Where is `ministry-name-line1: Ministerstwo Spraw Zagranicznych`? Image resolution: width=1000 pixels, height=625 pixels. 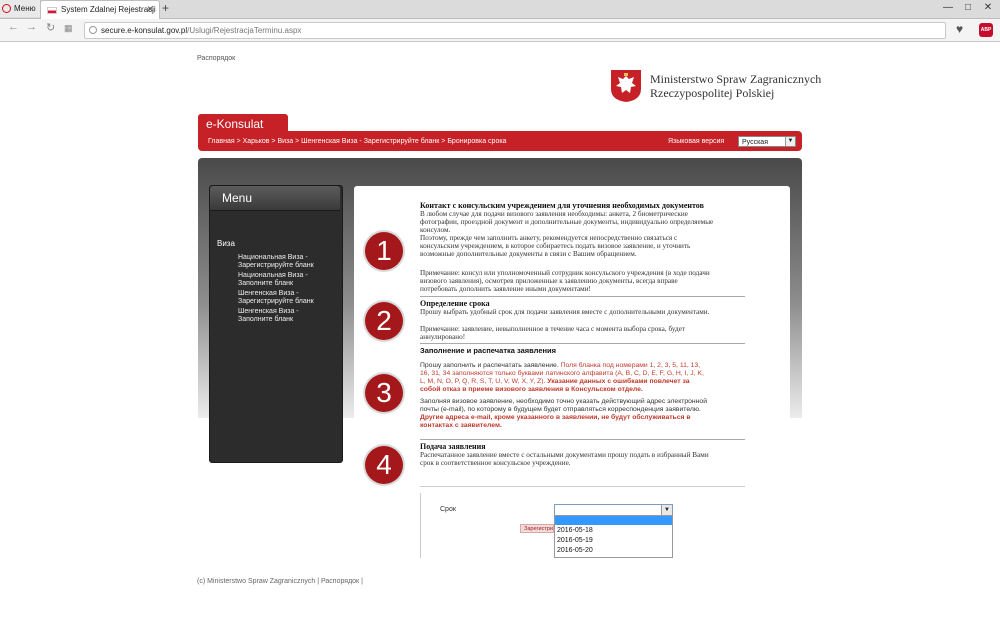
ministry-name-line1: Ministerstwo Spraw Zagranicznych is located at coordinates (736, 79).